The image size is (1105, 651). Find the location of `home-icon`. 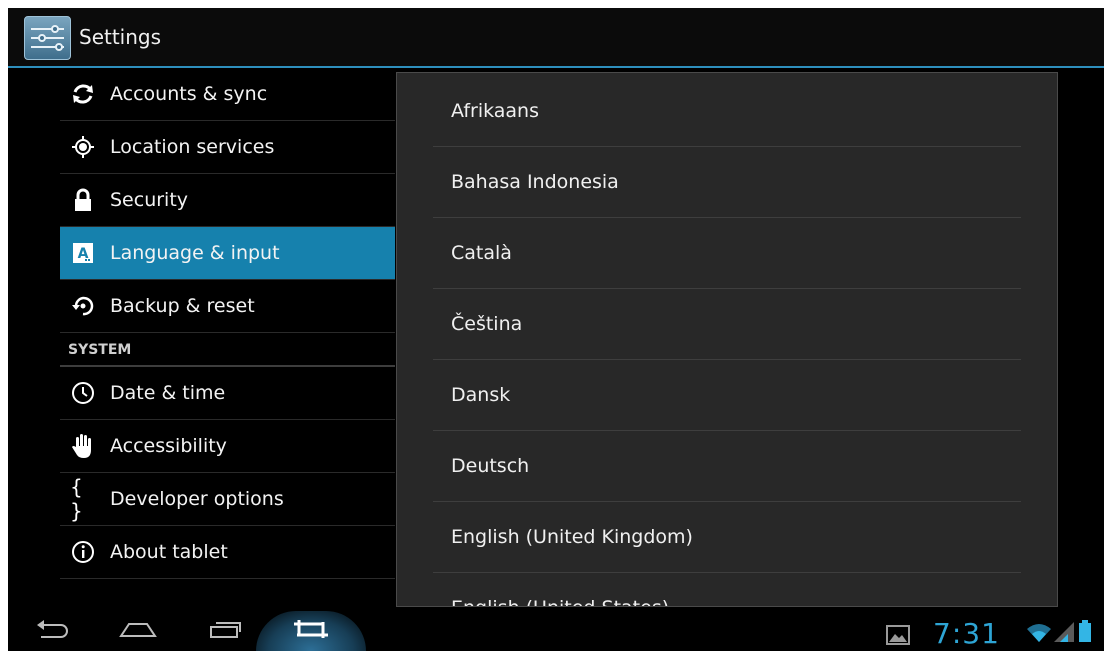

home-icon is located at coordinates (138, 631).